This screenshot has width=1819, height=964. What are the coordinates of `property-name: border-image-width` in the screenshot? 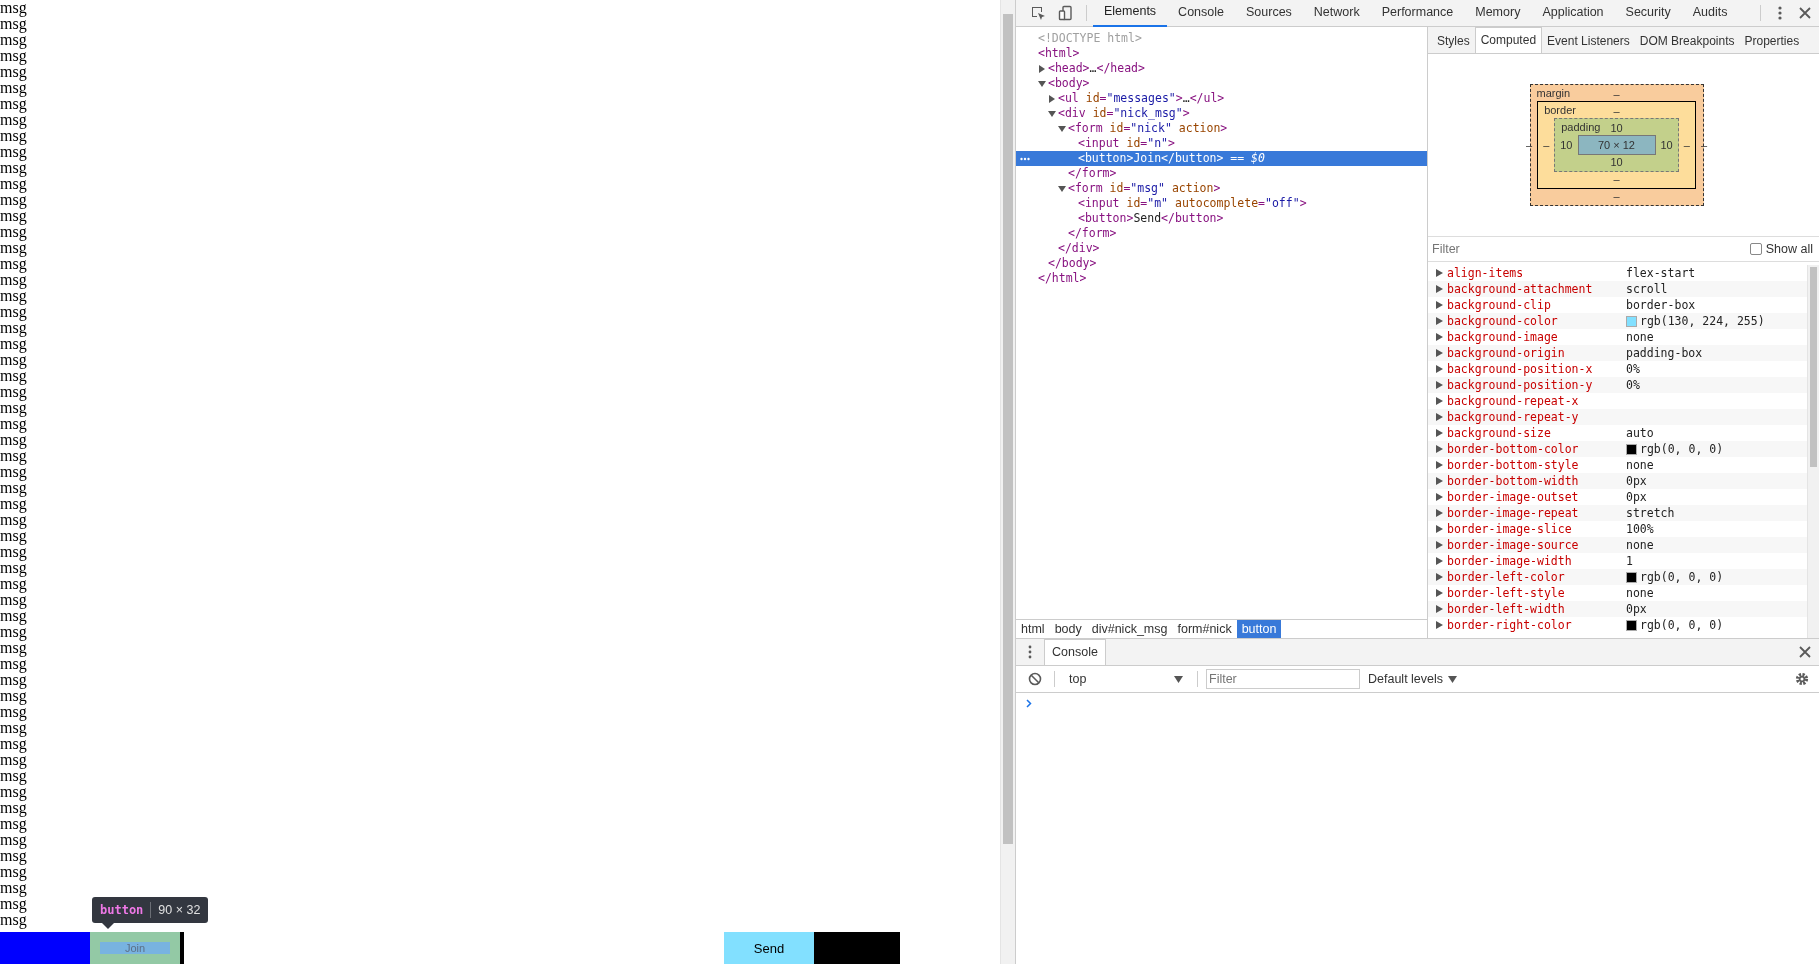 It's located at (1510, 561).